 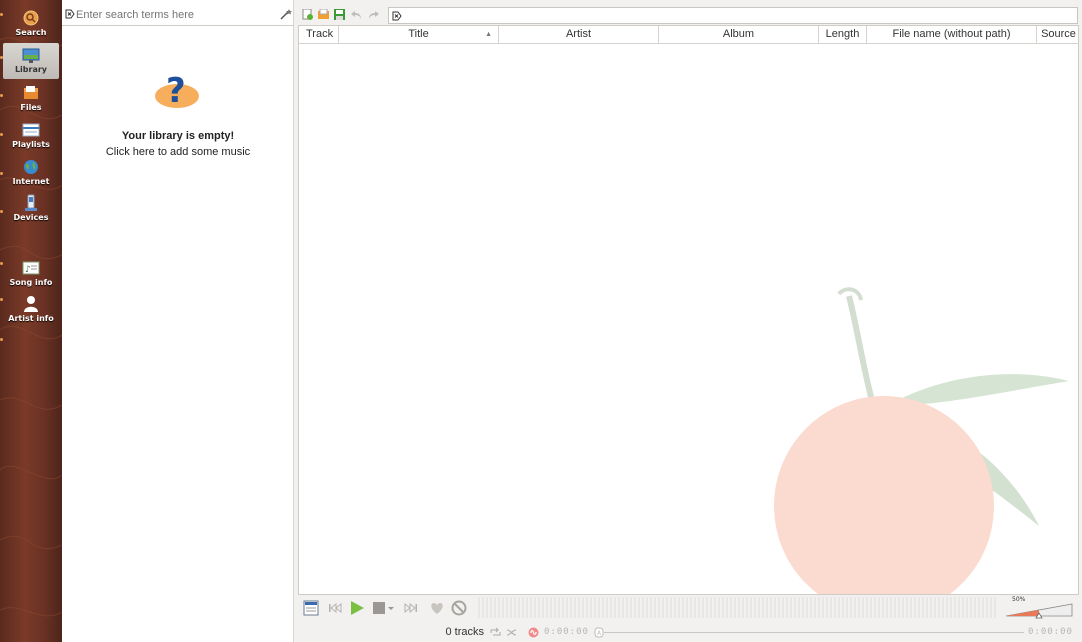 I want to click on love-heart-icon, so click(x=437, y=608).